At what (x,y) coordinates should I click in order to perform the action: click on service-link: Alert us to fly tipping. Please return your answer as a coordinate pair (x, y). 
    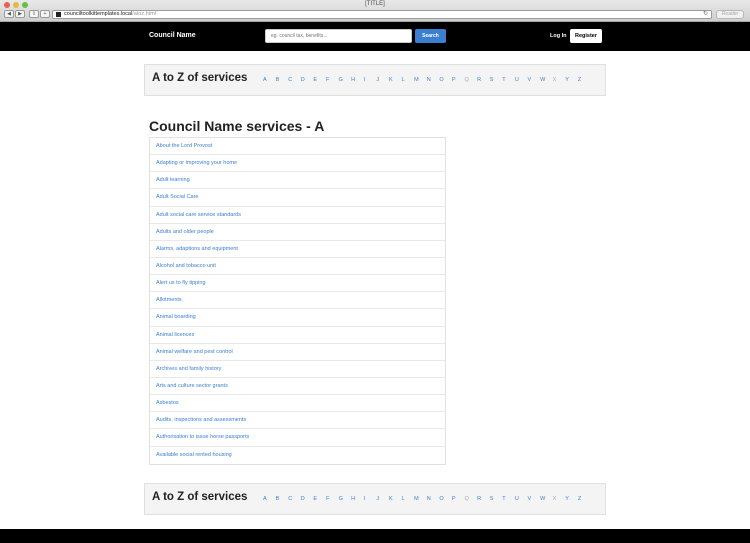
    Looking at the image, I should click on (297, 284).